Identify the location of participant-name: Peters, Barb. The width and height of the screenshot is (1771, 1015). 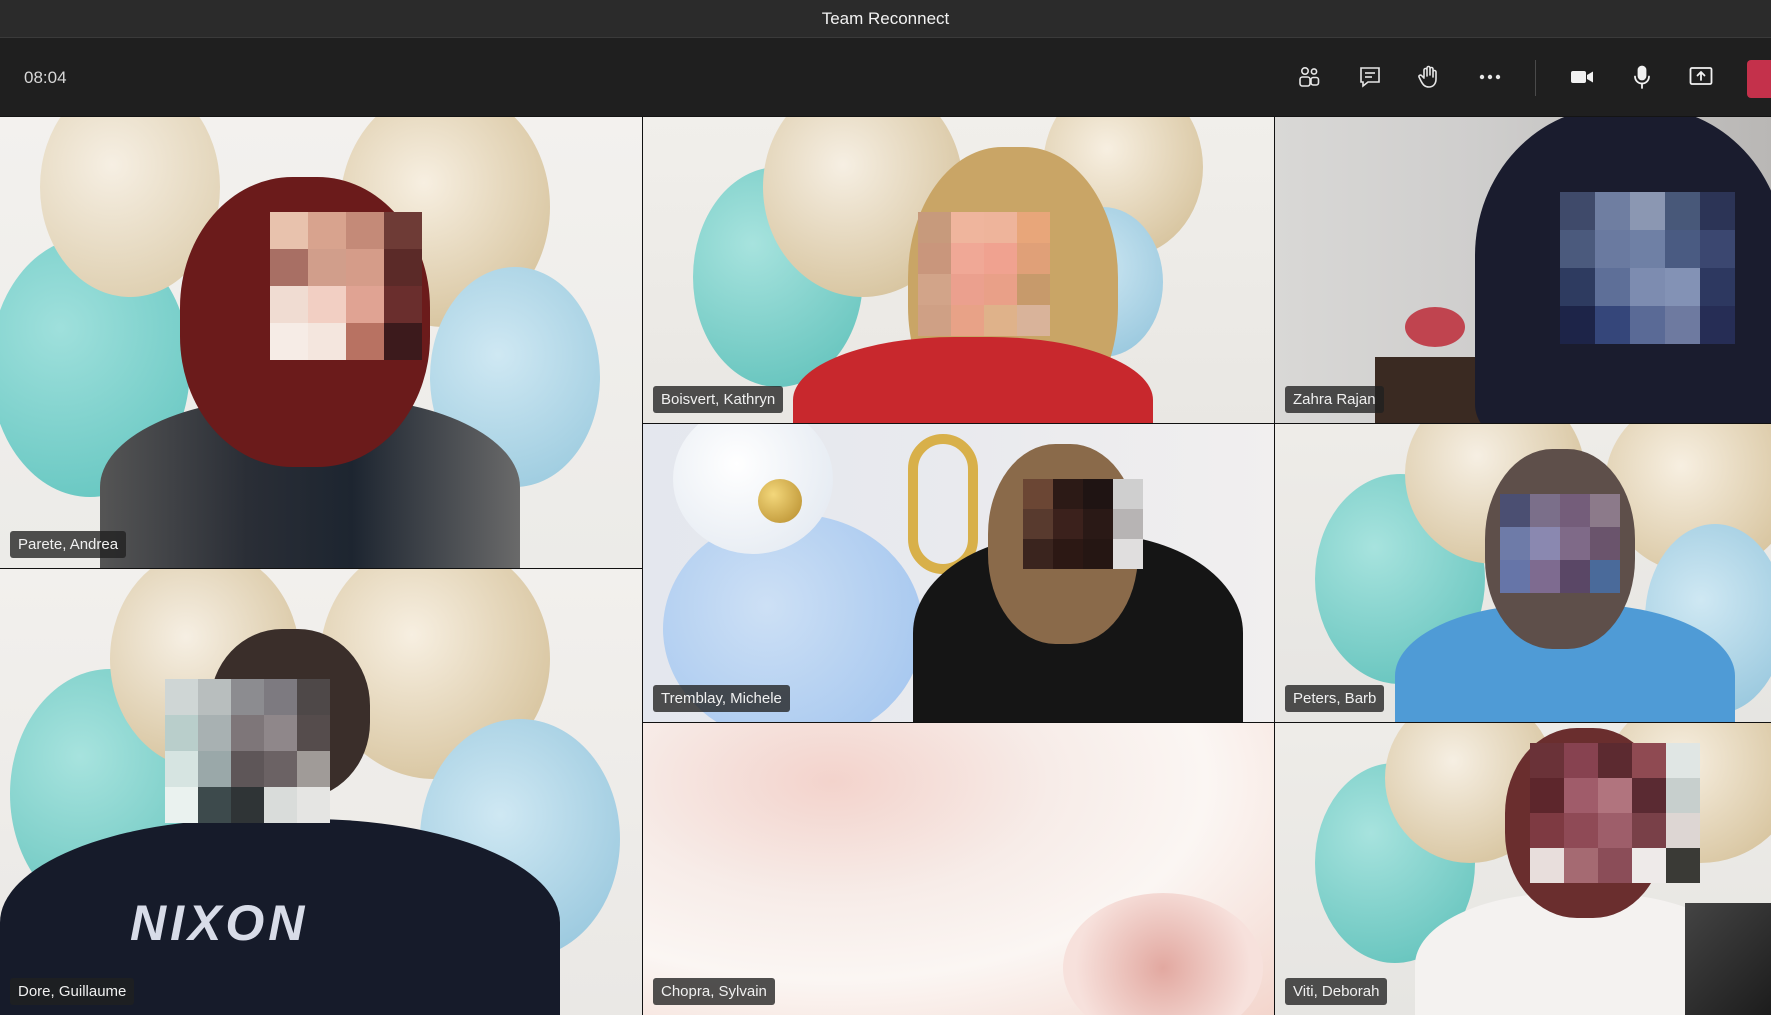
(1335, 698).